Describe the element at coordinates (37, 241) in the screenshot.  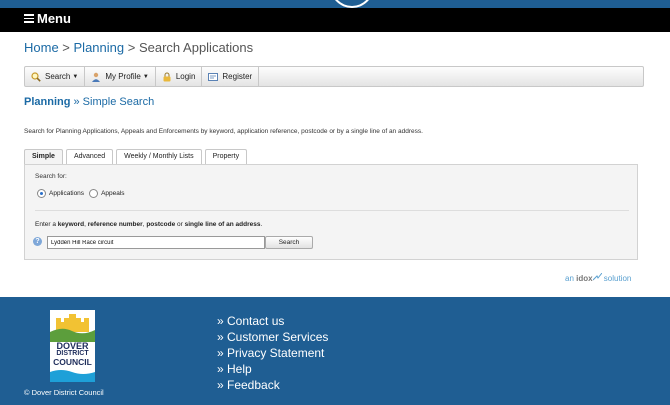
I see `help-icon: ?` at that location.